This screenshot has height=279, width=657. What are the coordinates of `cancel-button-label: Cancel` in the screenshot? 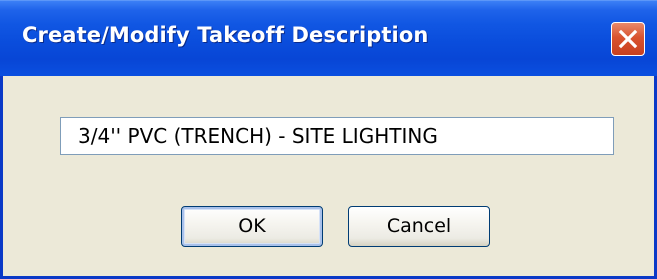 It's located at (419, 226).